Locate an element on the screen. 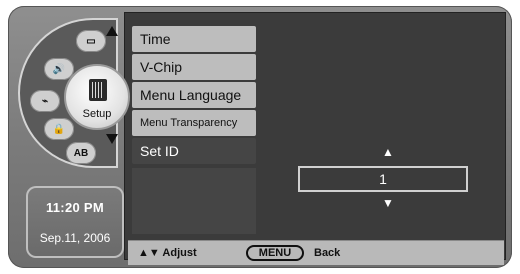 The width and height of the screenshot is (520, 274). set-id-up-icon: ▲ is located at coordinates (388, 152).